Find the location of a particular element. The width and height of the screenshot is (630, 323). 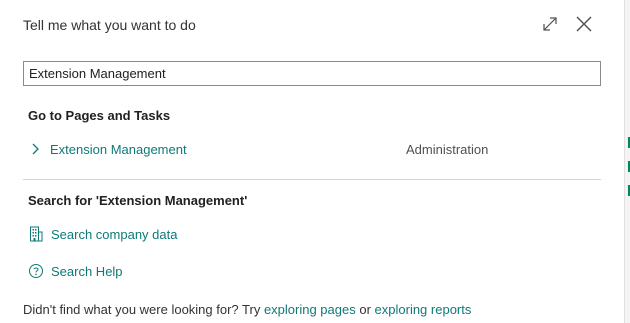

expand-icon is located at coordinates (550, 26).